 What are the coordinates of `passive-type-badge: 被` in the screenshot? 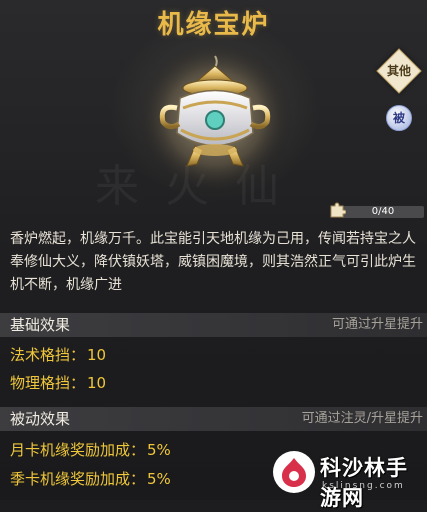 It's located at (399, 118).